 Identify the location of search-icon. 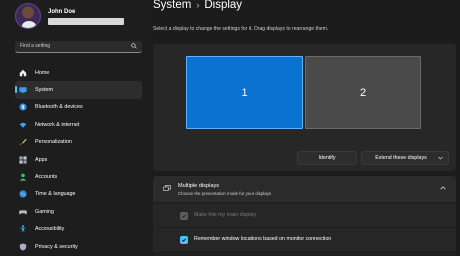
(134, 46).